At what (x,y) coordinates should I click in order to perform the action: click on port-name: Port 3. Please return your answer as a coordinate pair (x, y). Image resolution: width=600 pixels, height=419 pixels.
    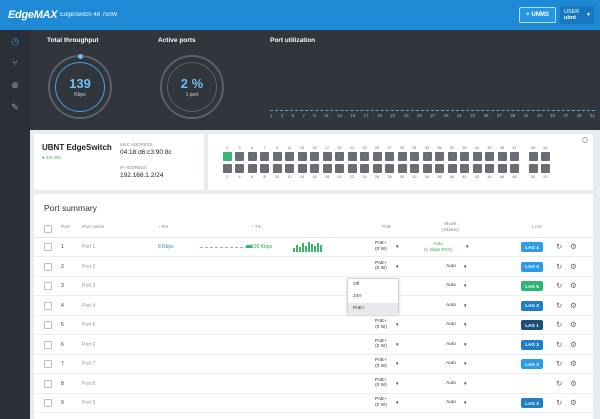
    Looking at the image, I should click on (88, 286).